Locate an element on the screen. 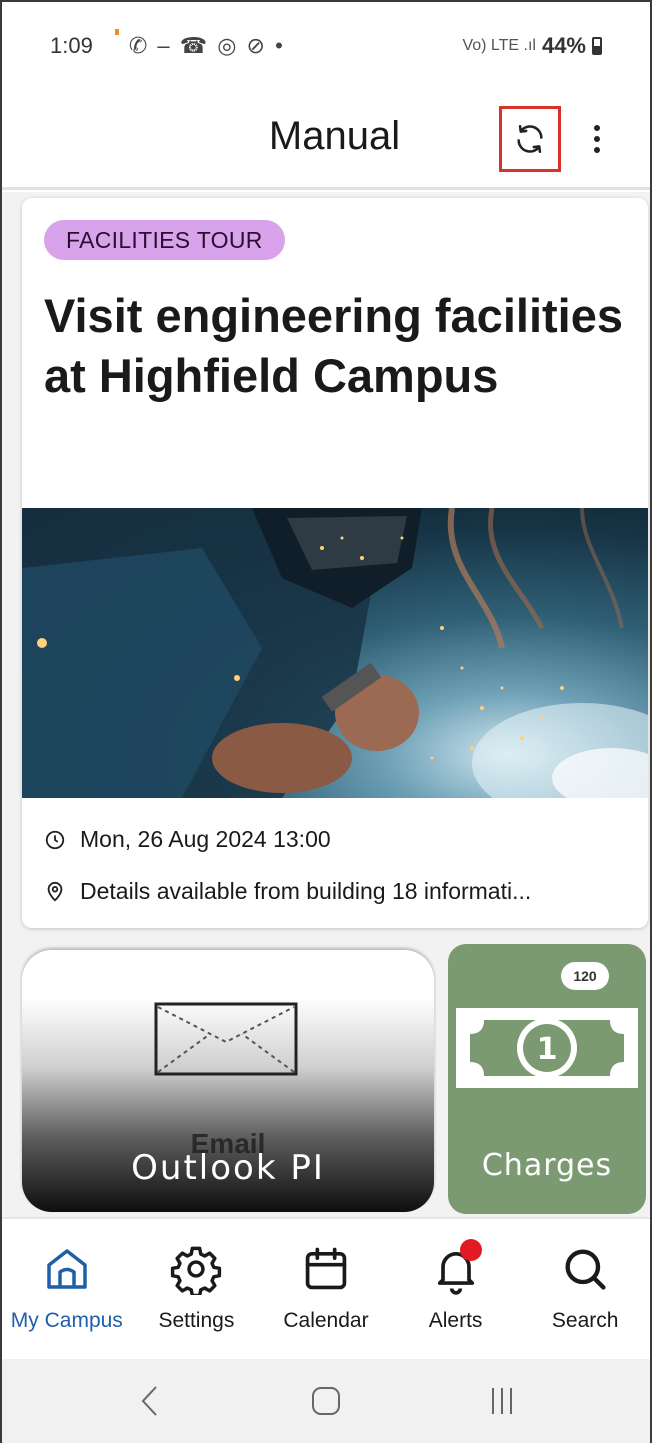  status-right: Vo) LTE .ıl 44% is located at coordinates (532, 46).